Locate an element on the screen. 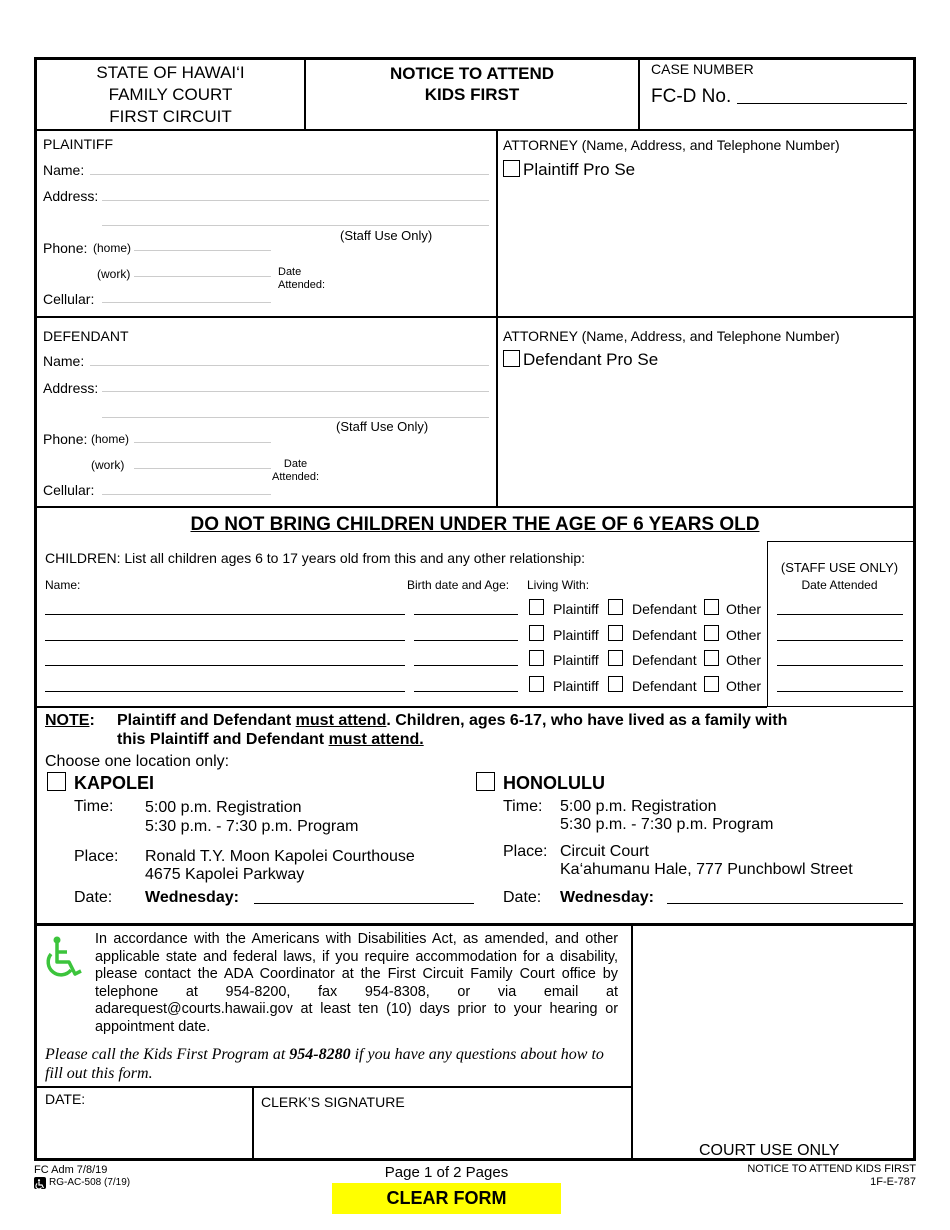  honolulu-date-input is located at coordinates (785, 897).